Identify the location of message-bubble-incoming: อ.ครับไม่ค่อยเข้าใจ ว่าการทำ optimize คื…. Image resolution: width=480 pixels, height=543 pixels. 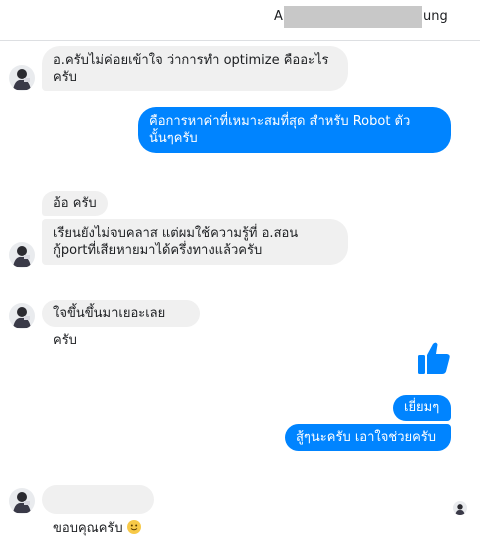
(195, 68).